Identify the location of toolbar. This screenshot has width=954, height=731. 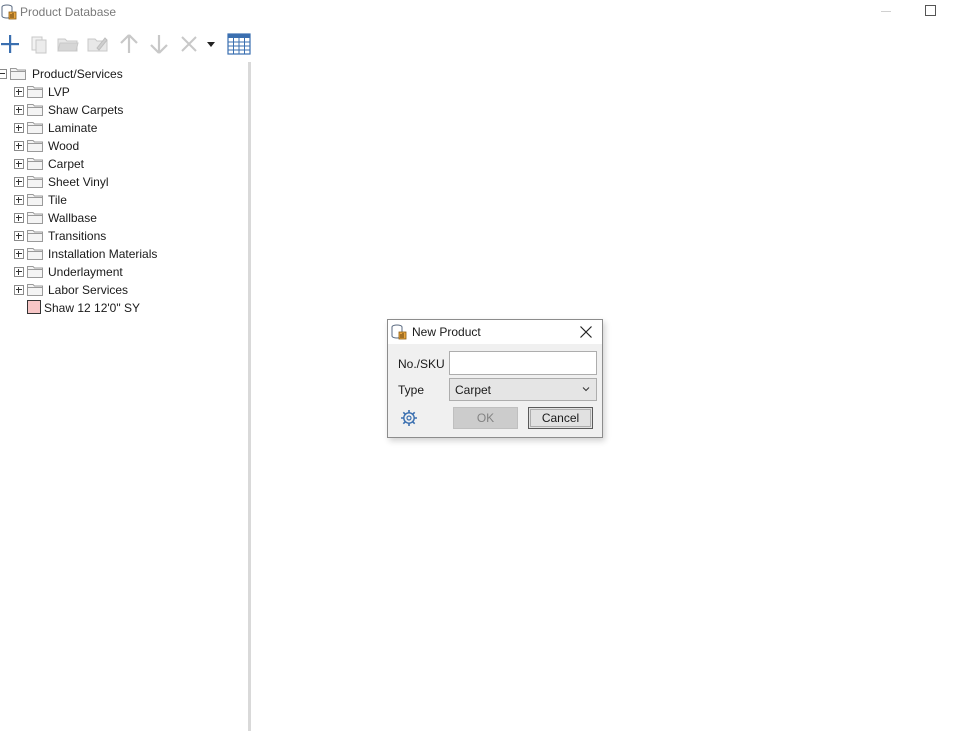
(130, 44).